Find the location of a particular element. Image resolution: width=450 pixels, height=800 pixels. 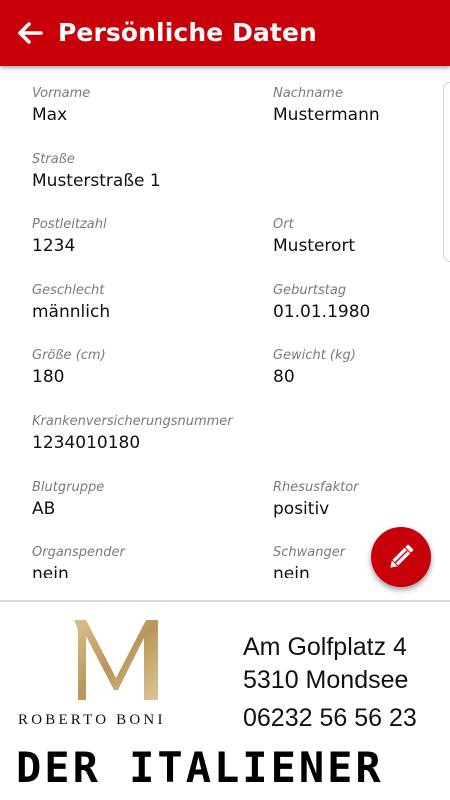

field-groesse: Größe (cm) 180 is located at coordinates (69, 368).